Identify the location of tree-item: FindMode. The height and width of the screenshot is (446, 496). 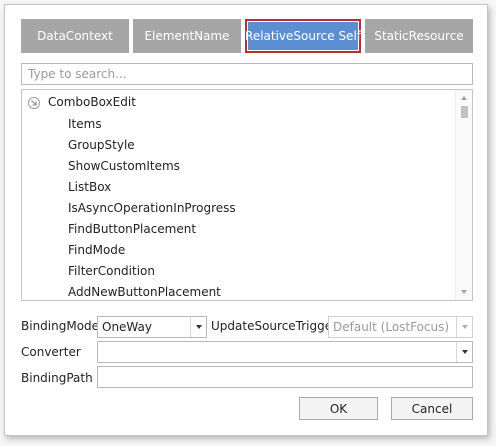
(152, 250).